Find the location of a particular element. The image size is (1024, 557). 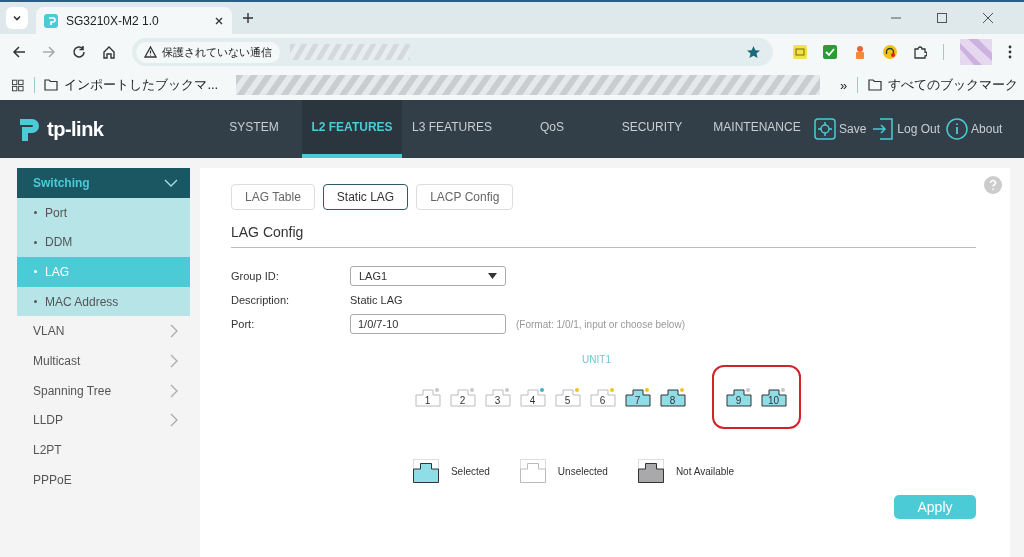

overflow-button: » is located at coordinates (843, 85).